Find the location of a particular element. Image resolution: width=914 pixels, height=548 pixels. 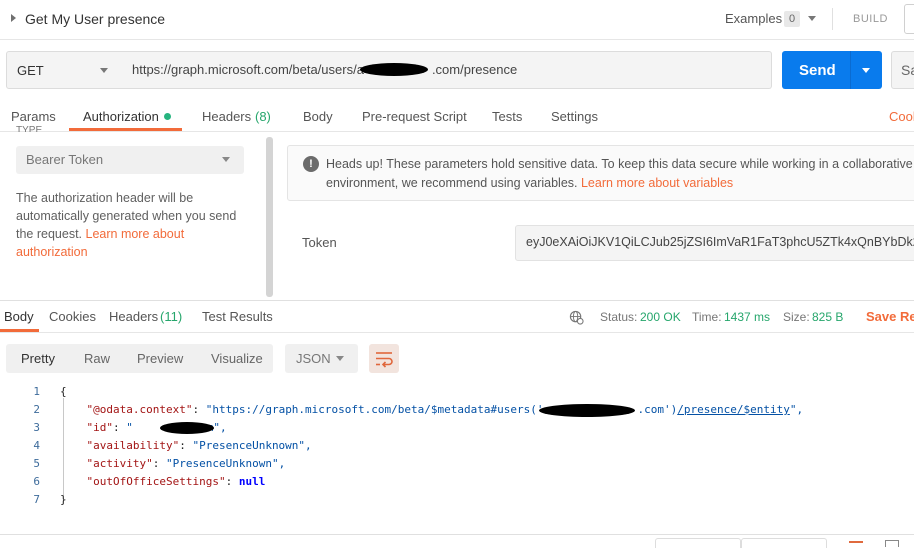

send-options-chevron-icon is located at coordinates (866, 70).